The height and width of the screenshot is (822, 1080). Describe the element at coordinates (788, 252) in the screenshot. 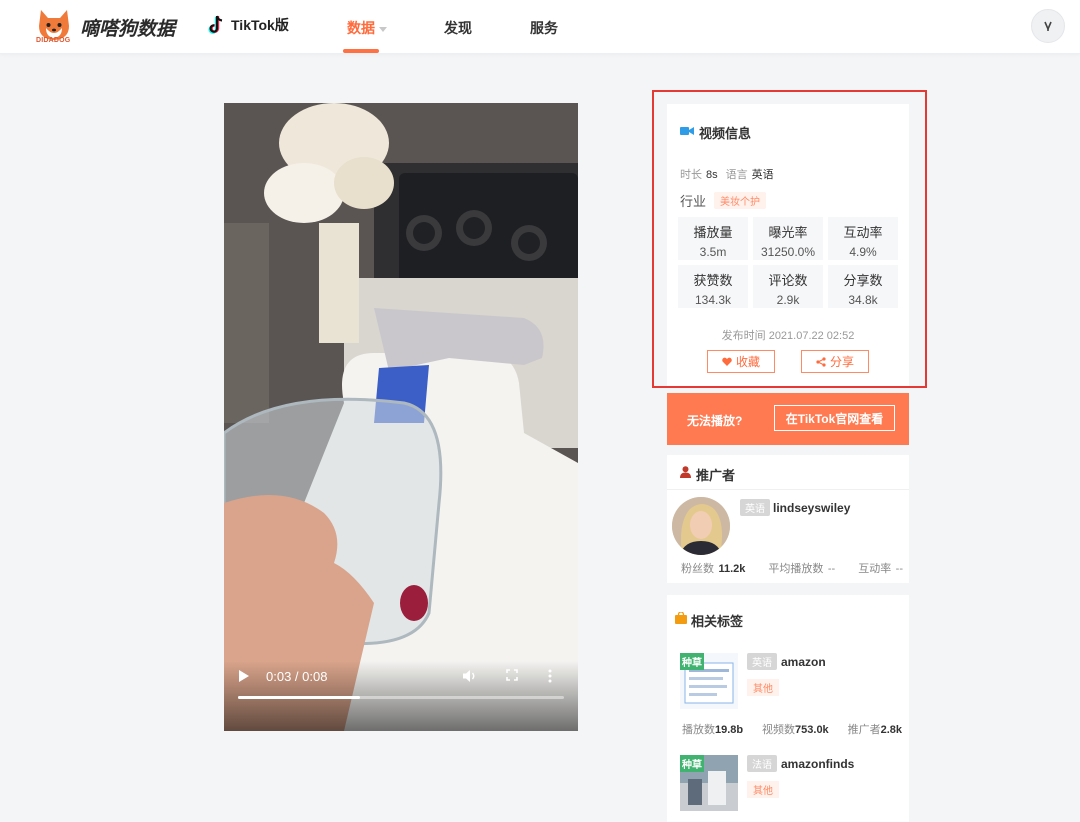

I see `stat-value: 31250.0%` at that location.